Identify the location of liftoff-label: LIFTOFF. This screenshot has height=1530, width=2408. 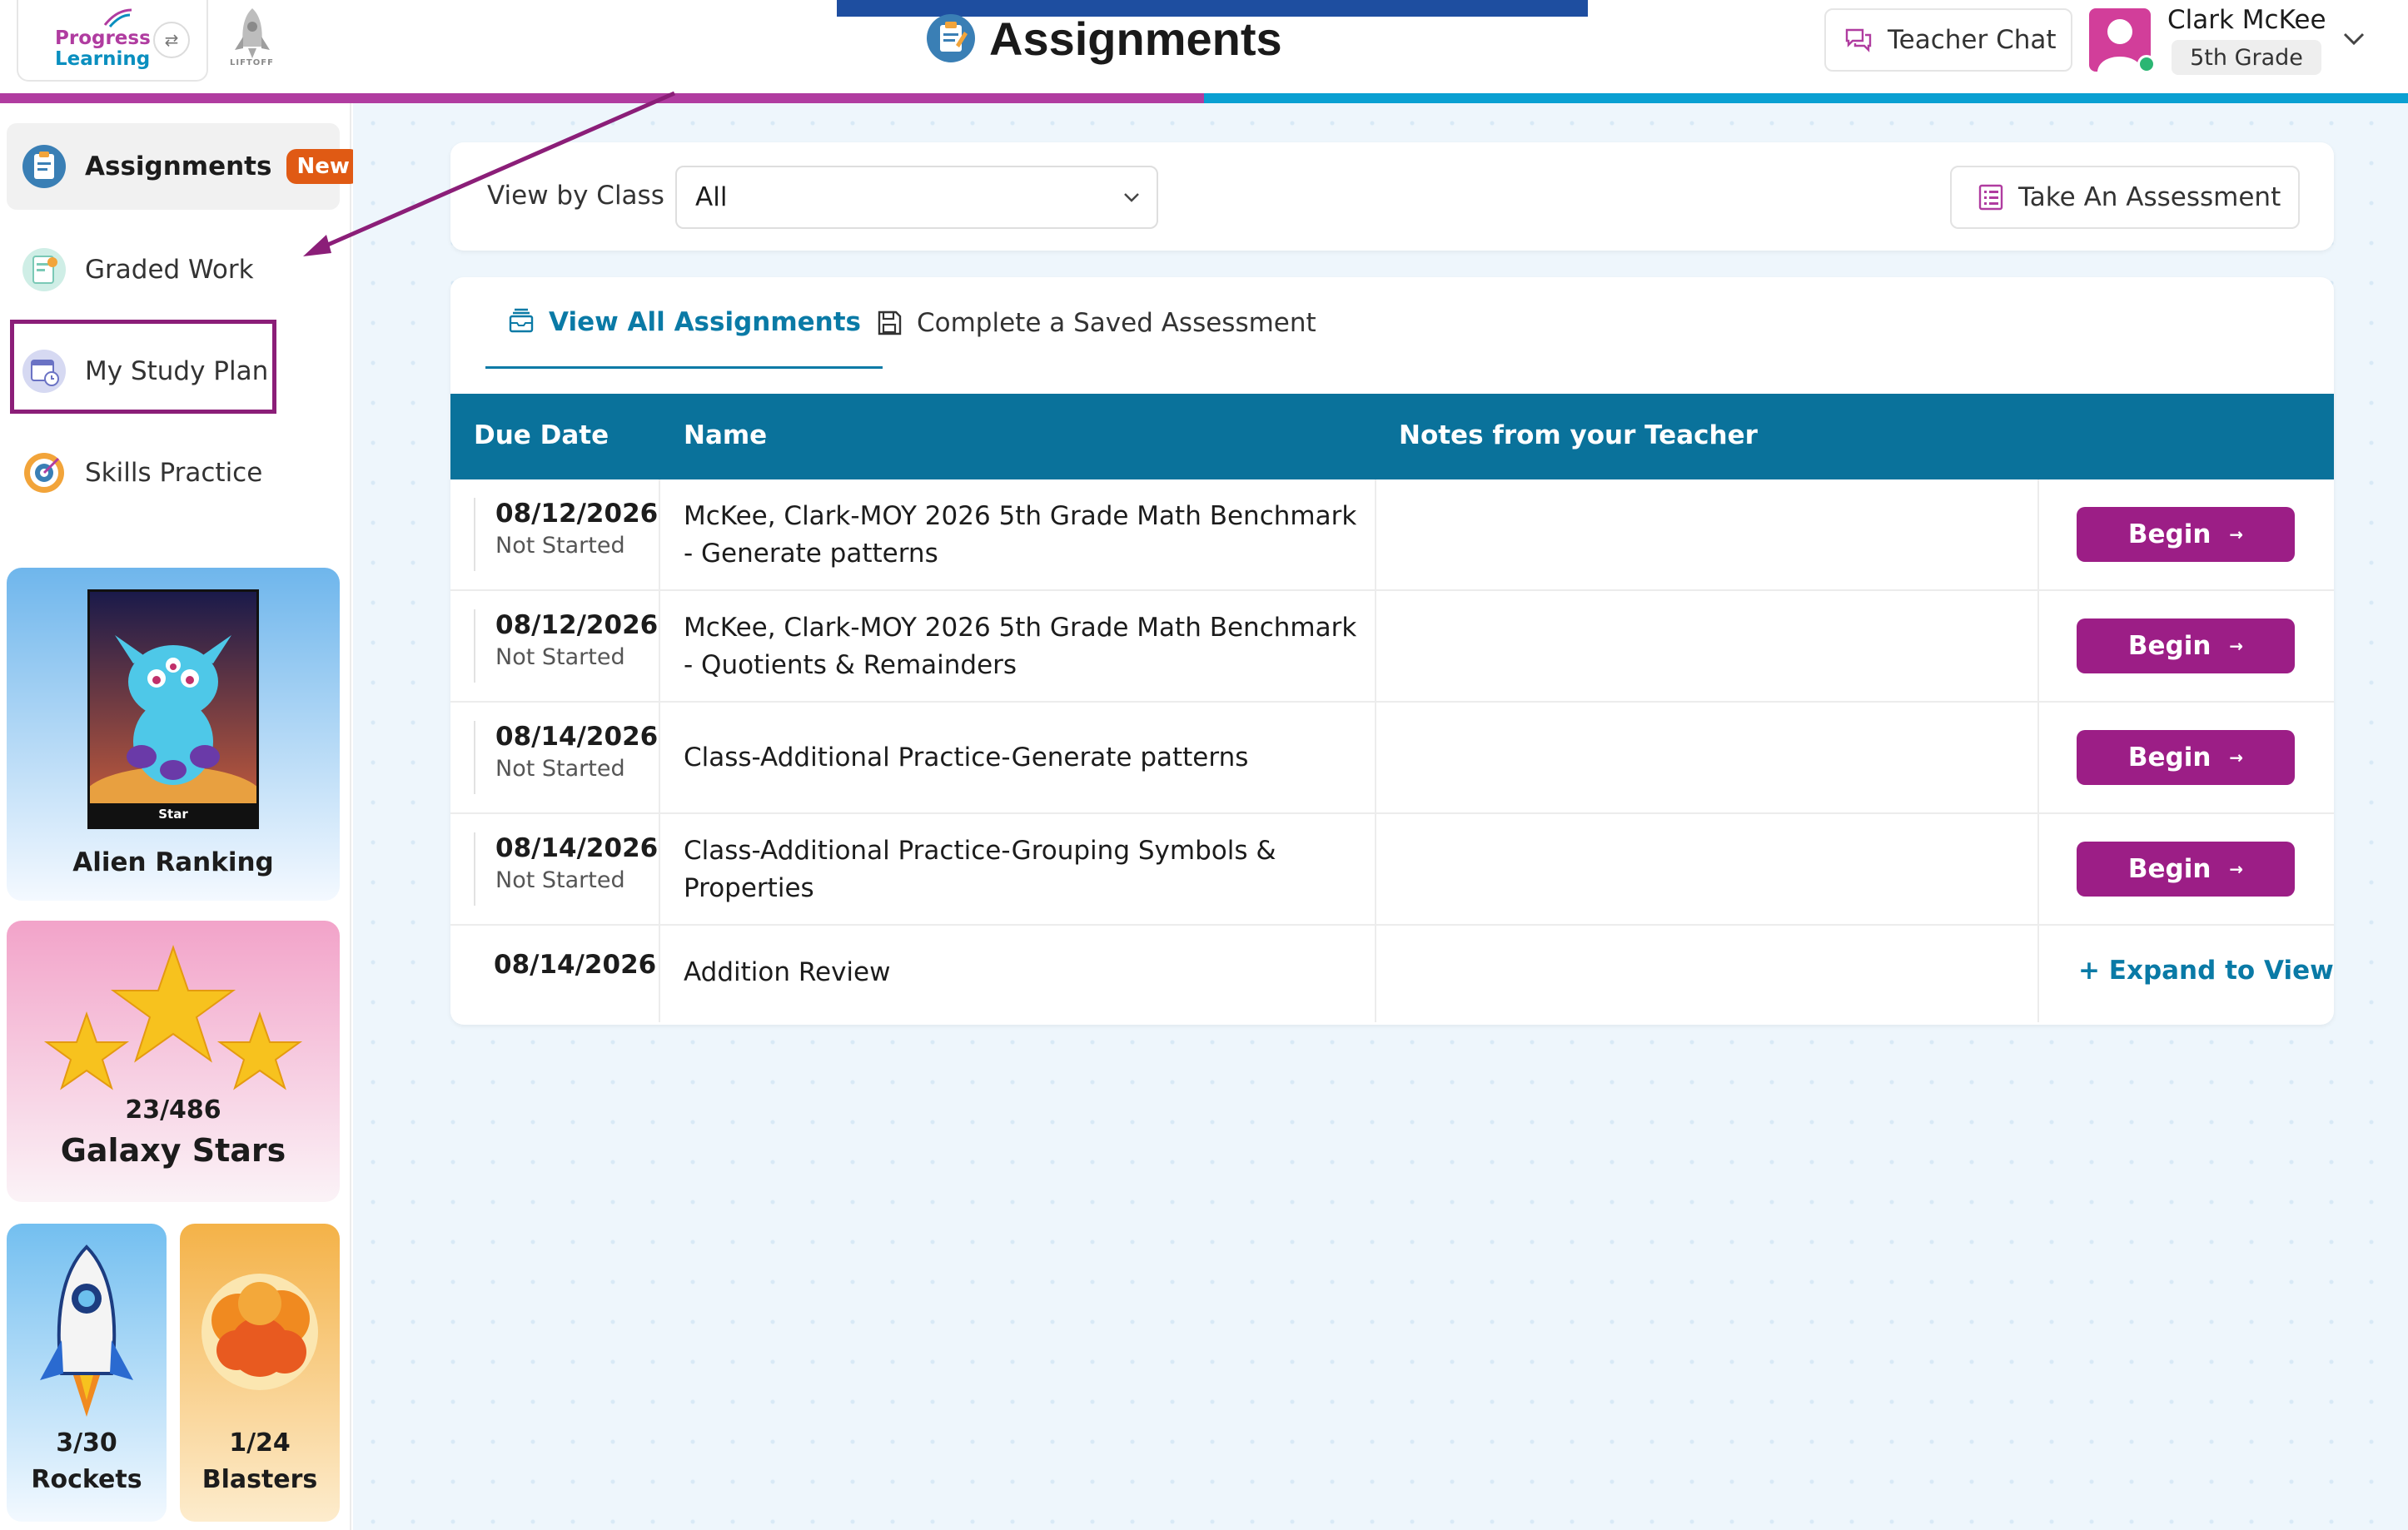
(252, 62).